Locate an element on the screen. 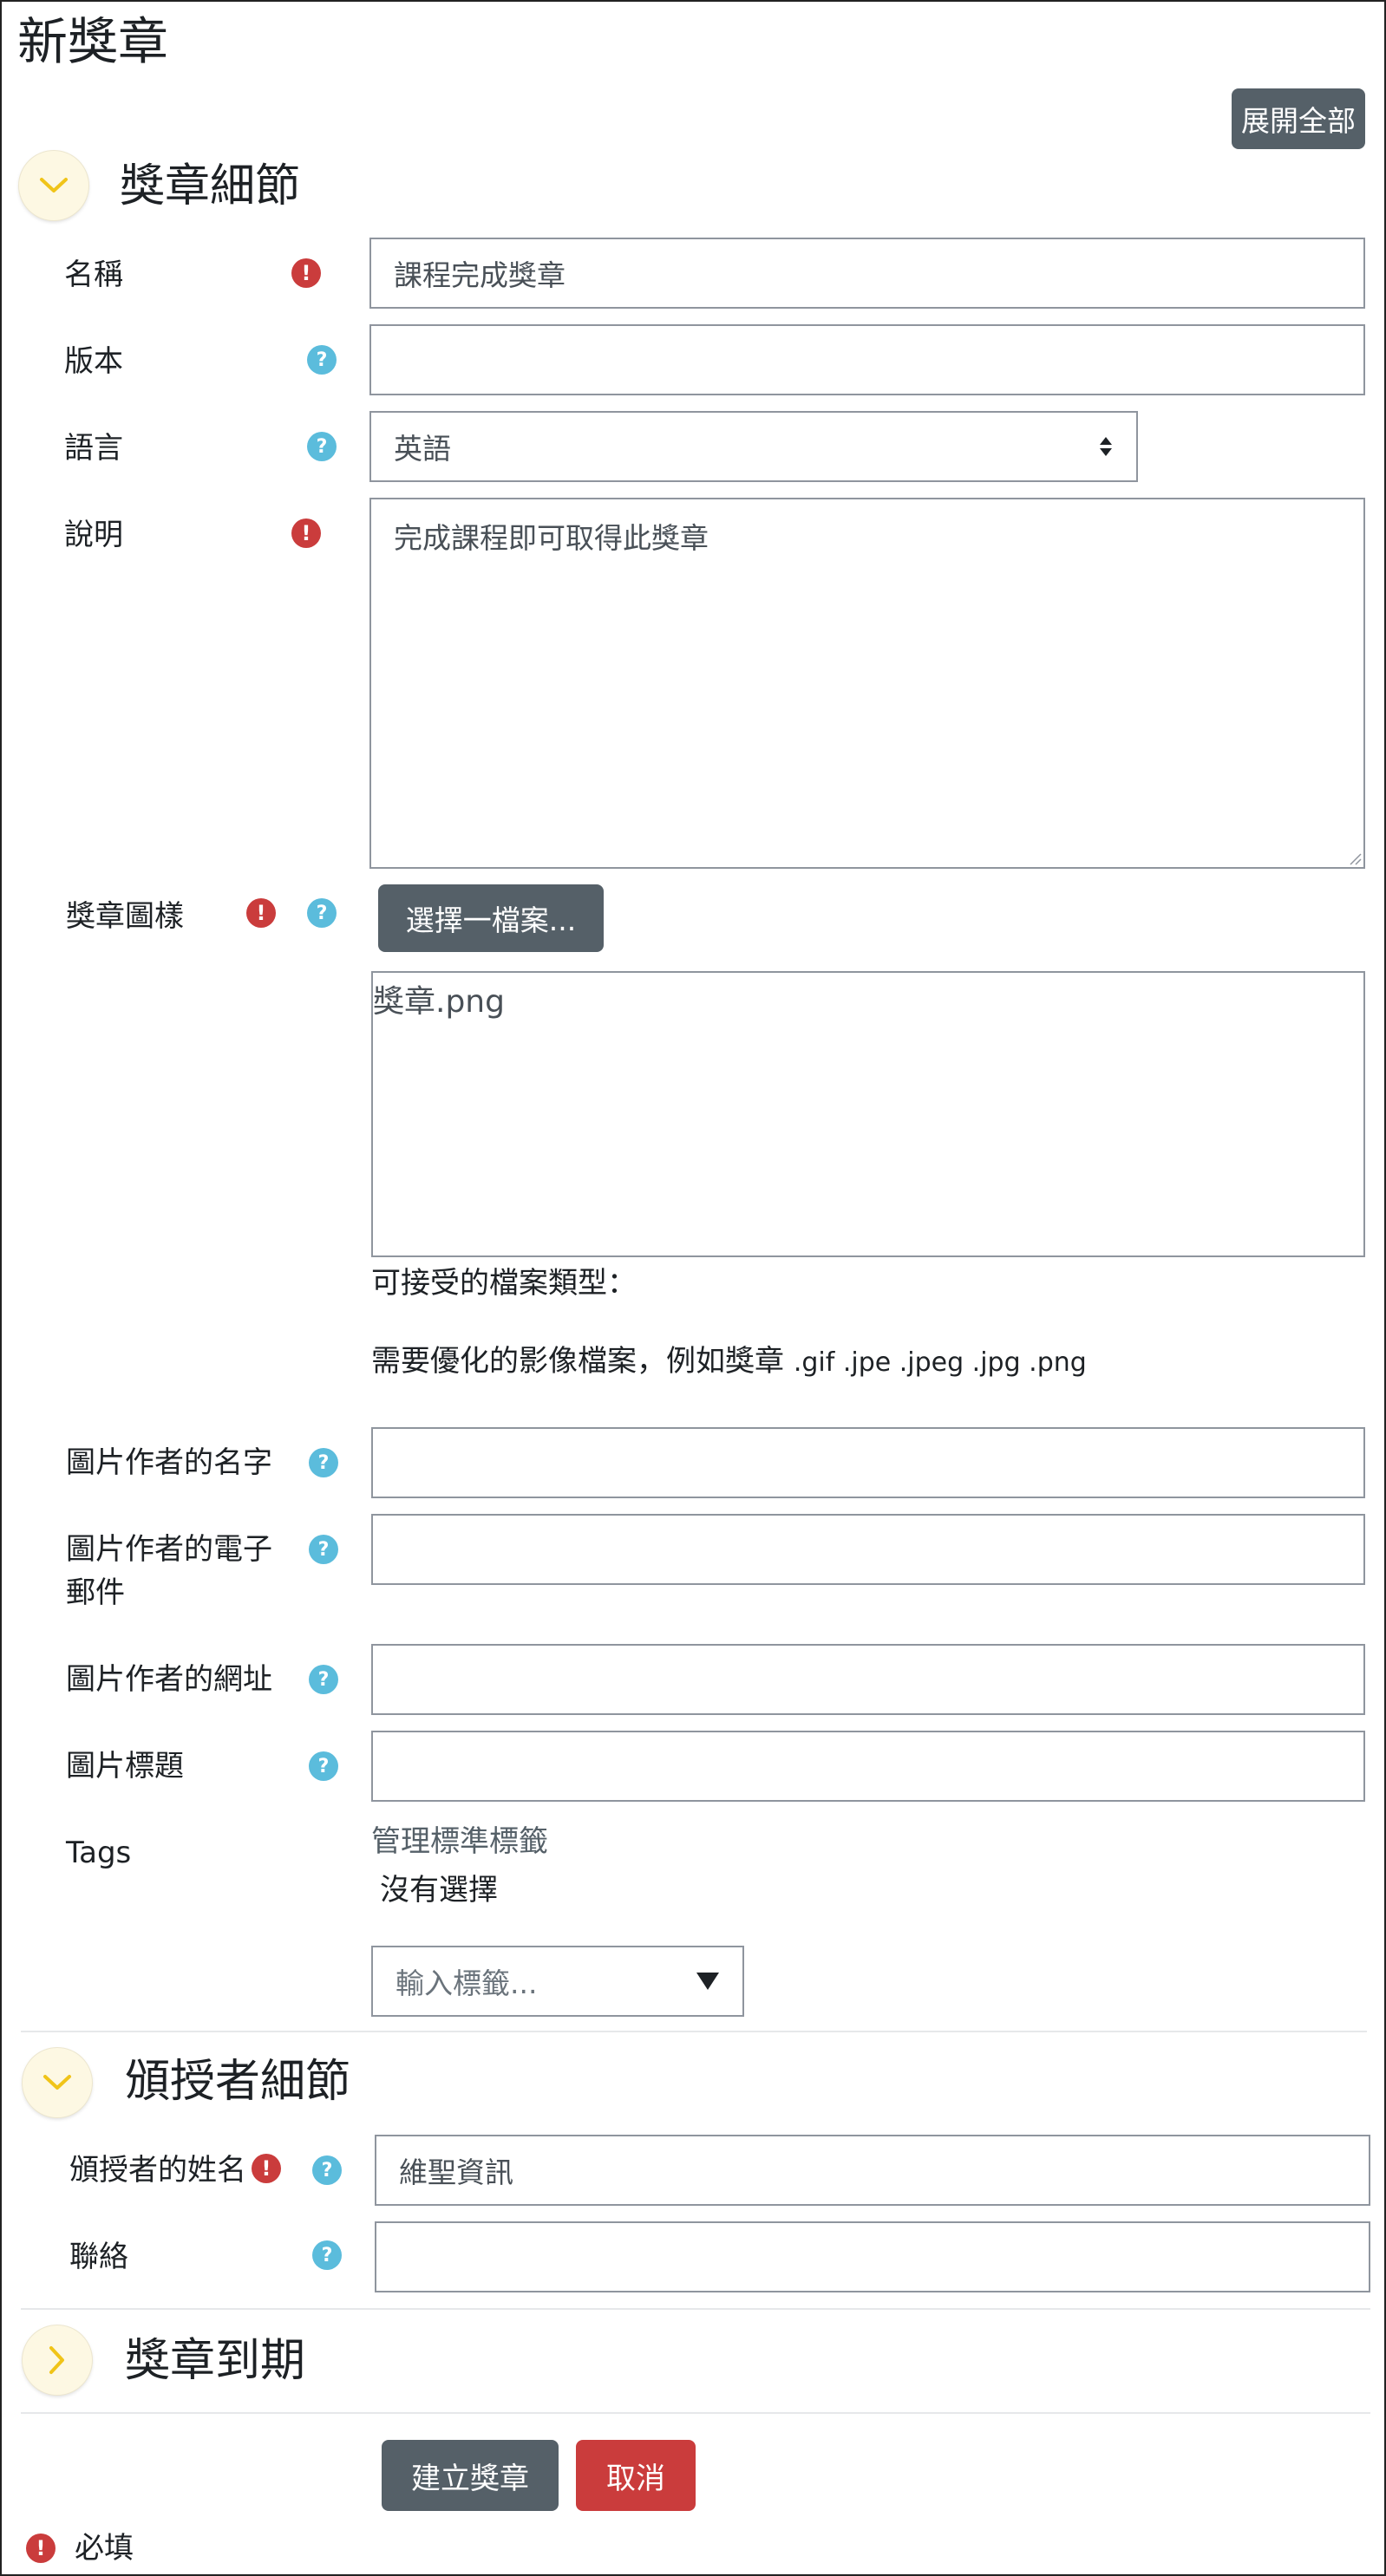 The height and width of the screenshot is (2576, 1386). accepted-extensions: .gif .jpe .jpeg .jpg .png is located at coordinates (940, 1363).